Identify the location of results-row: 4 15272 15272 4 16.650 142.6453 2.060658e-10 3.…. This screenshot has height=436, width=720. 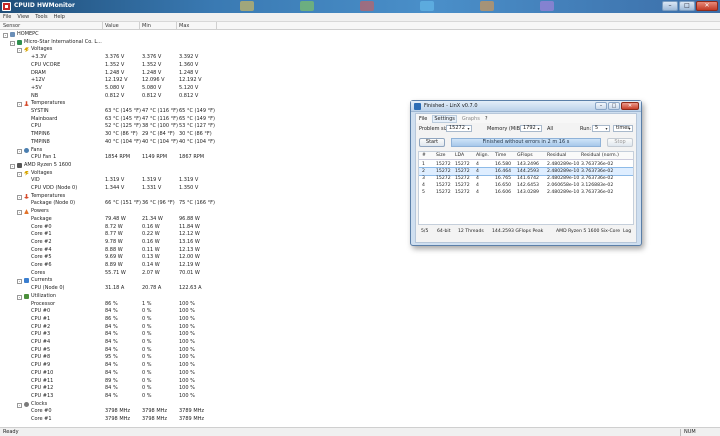
(526, 185).